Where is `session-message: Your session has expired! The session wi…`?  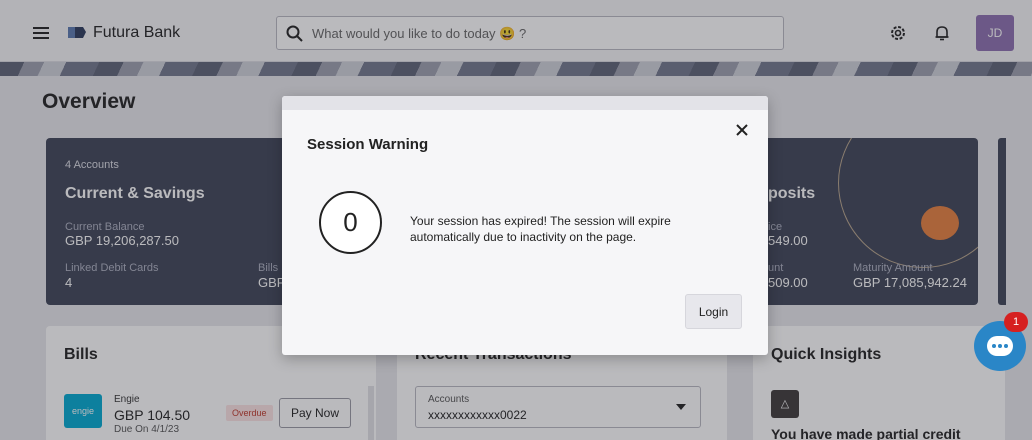 session-message: Your session has expired! The session wi… is located at coordinates (540, 229).